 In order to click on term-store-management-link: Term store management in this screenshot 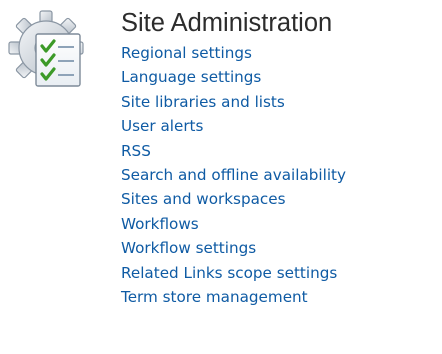, I will do `click(214, 297)`.